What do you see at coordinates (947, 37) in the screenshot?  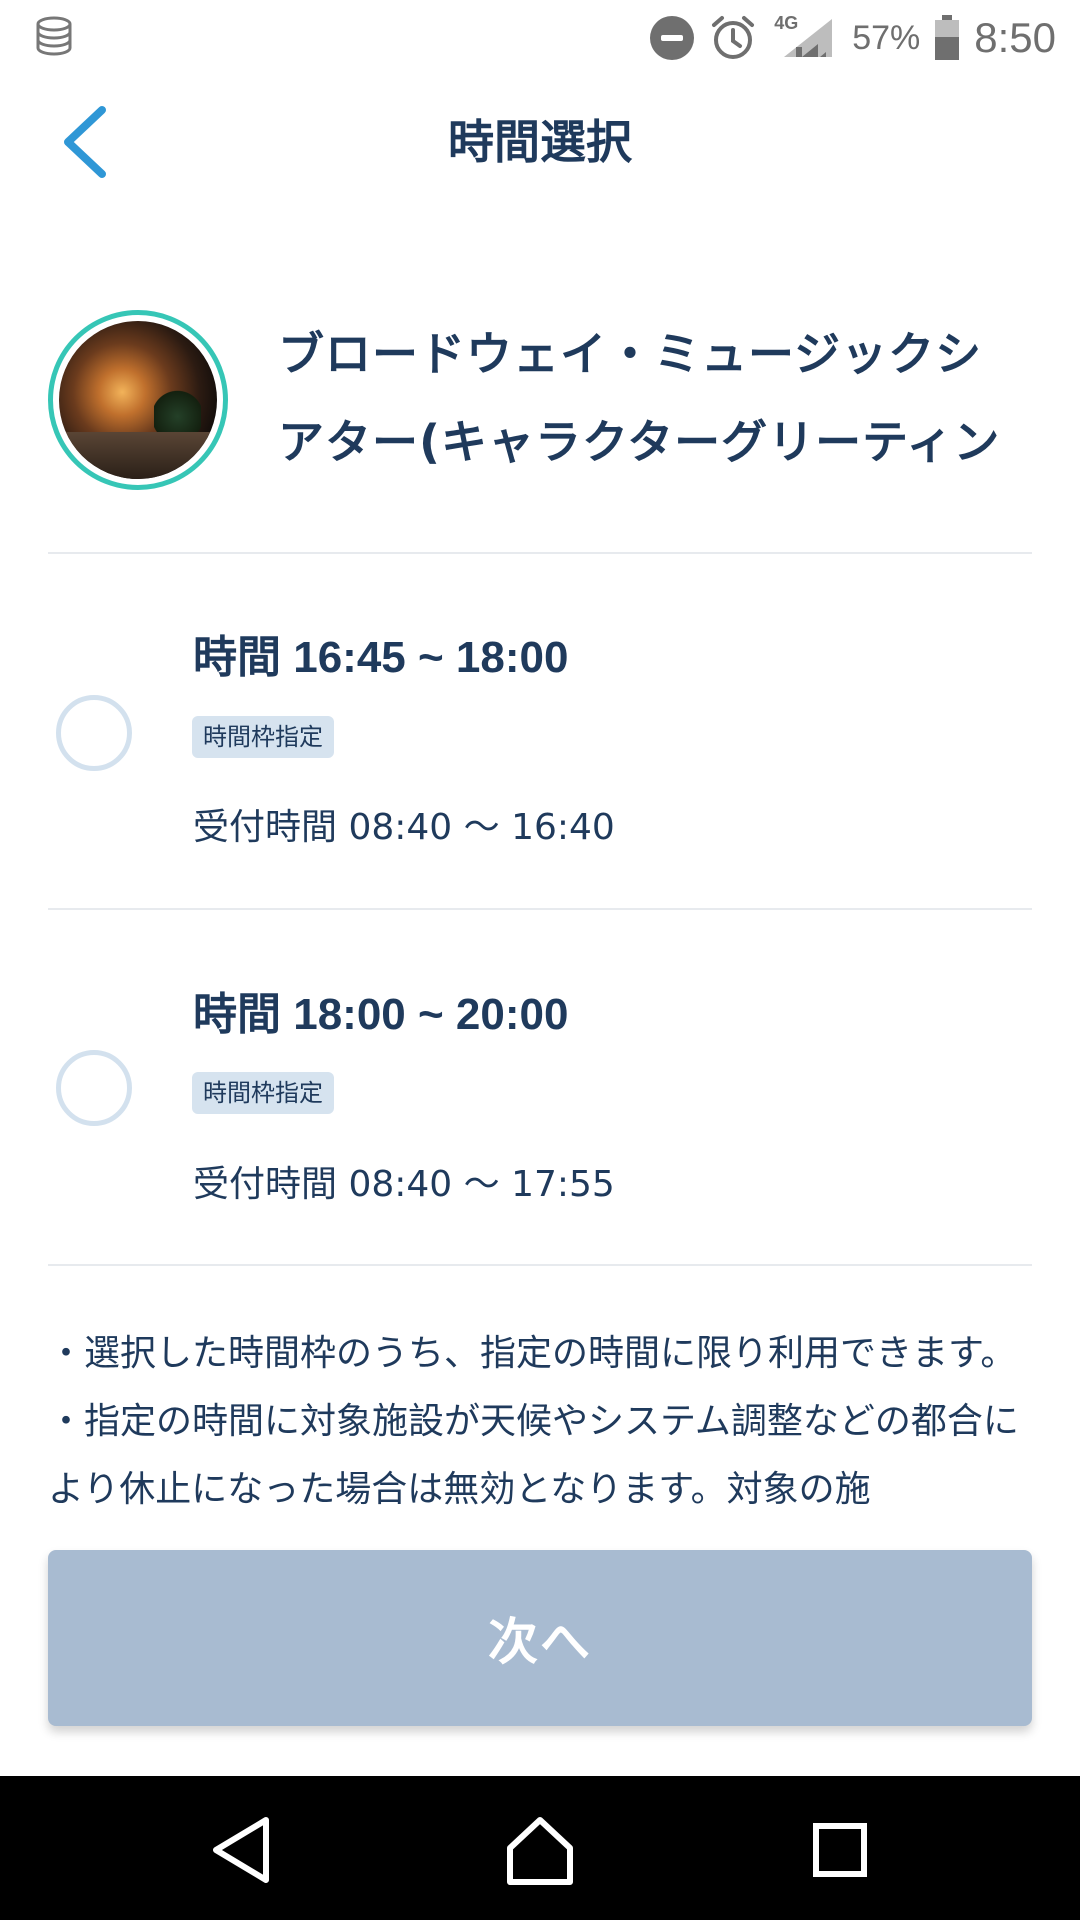 I see `battery-icon` at bounding box center [947, 37].